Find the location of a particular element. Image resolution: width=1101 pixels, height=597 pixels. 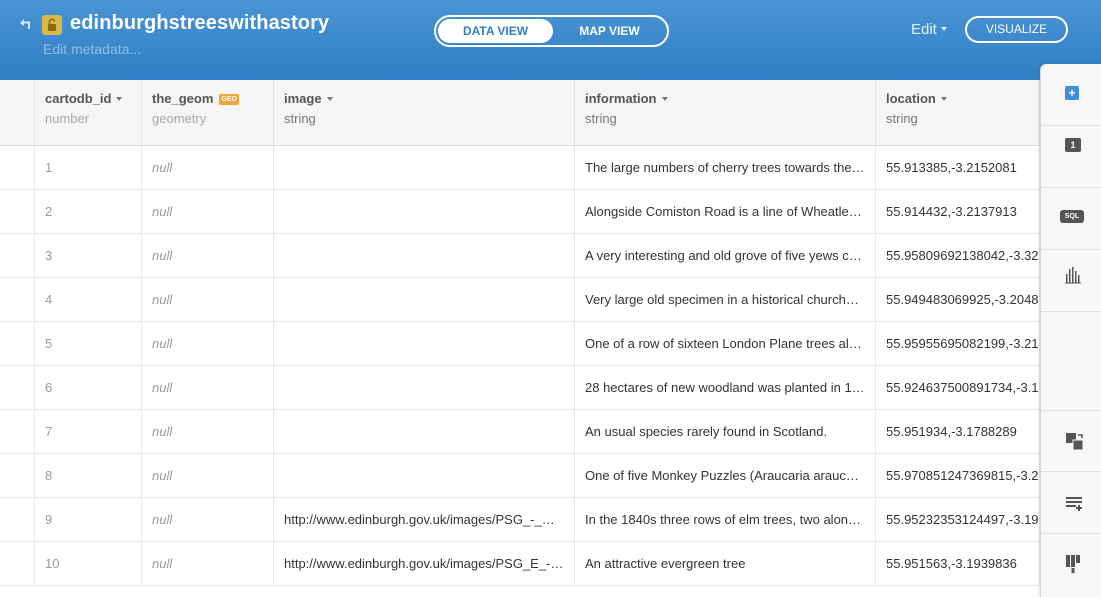

back-arrow-icon is located at coordinates (25, 25).